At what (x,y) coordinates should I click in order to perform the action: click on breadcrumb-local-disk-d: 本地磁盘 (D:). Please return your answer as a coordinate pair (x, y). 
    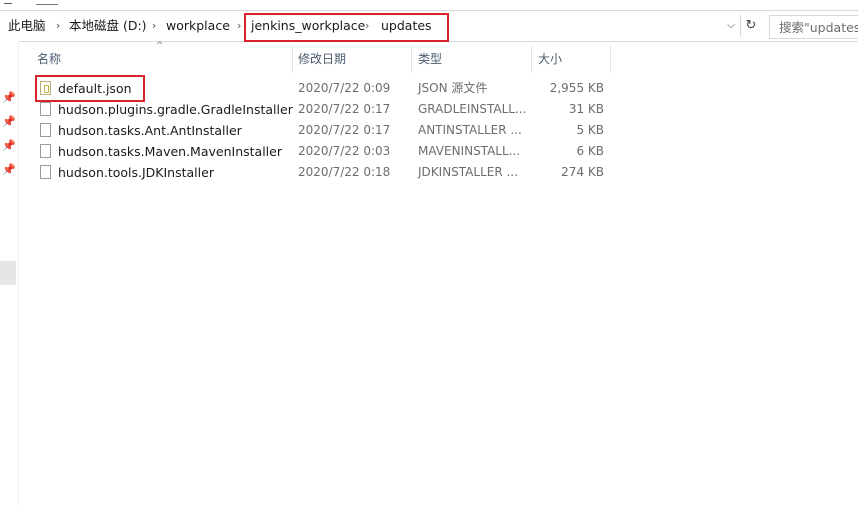
    Looking at the image, I should click on (108, 26).